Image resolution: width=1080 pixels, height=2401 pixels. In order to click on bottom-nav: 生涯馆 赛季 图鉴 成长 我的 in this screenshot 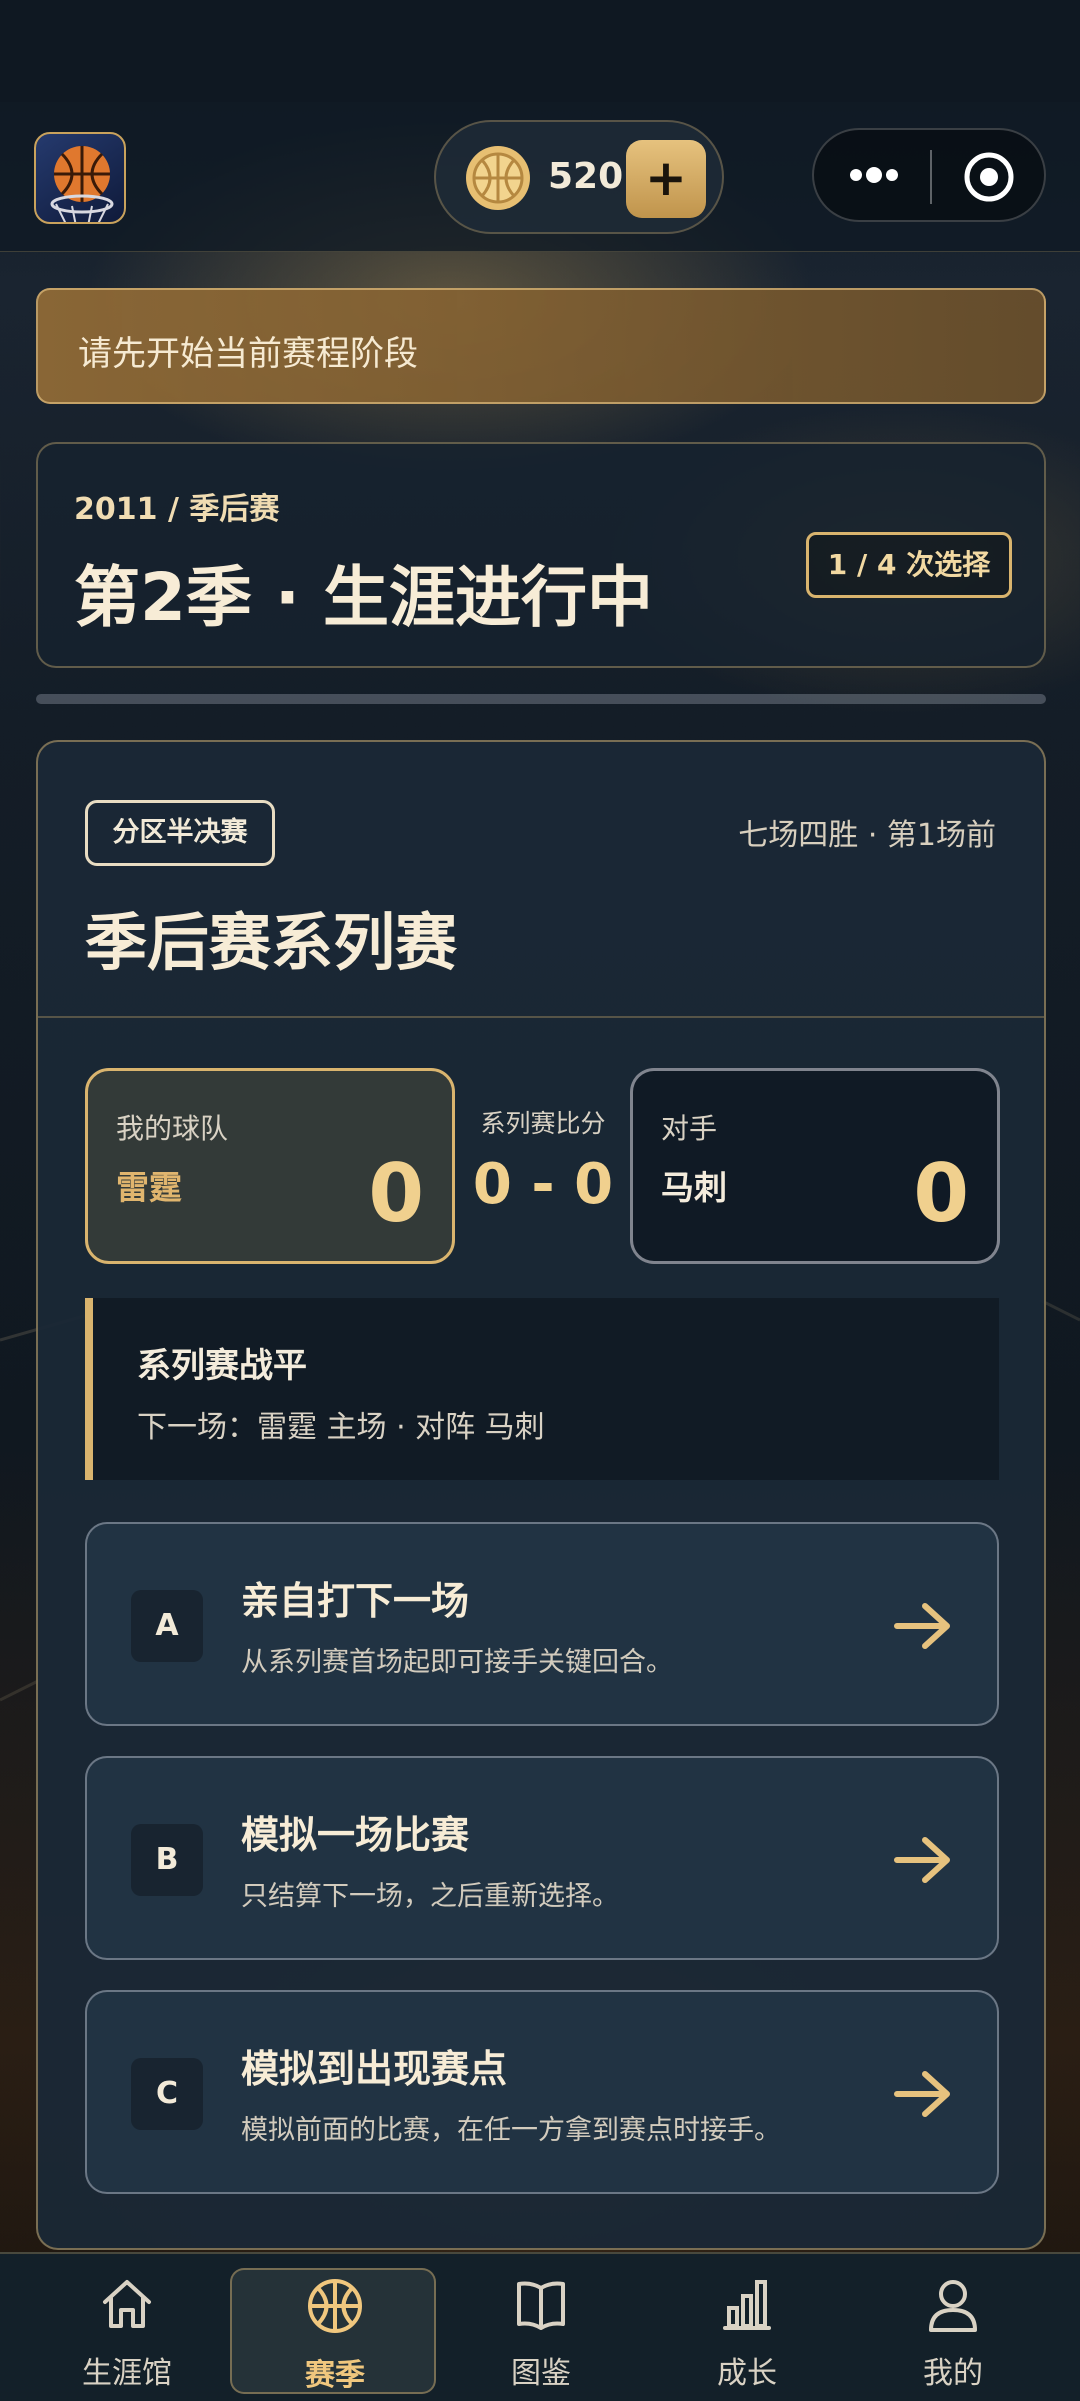, I will do `click(540, 2326)`.